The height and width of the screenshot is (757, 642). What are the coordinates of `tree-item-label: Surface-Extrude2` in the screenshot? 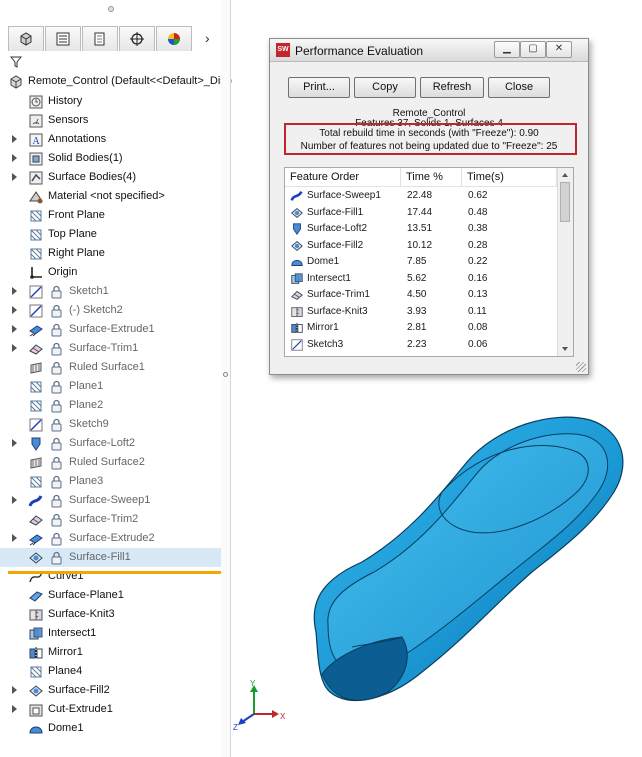 It's located at (112, 538).